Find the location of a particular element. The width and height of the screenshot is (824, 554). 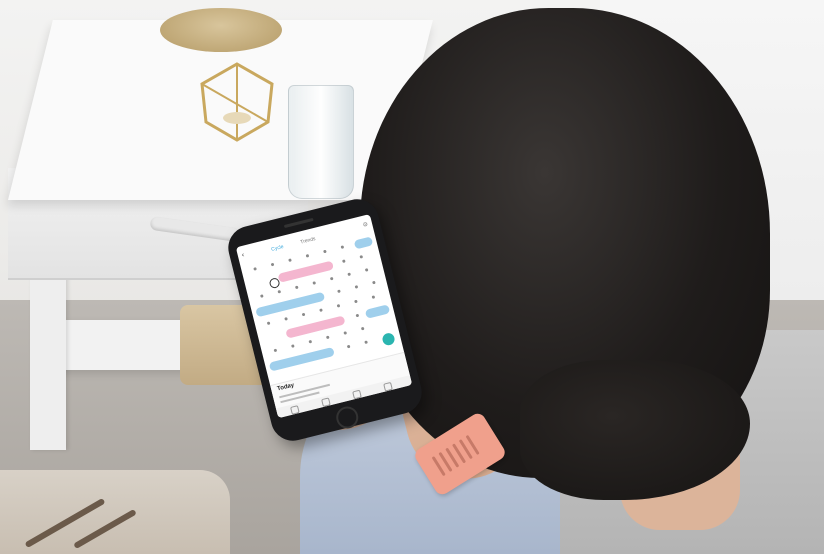

phone-screen: ‹ Cycle Trends ⚙ Today is located at coordinates (324, 316).